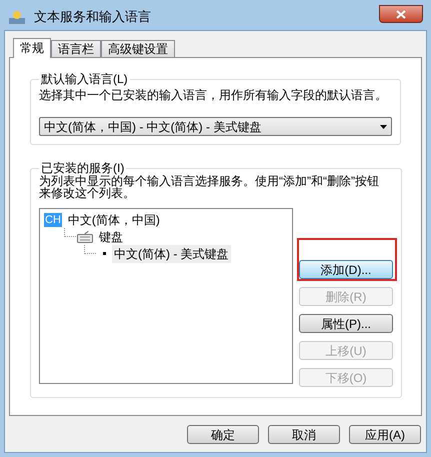 This screenshot has width=431, height=457. What do you see at coordinates (153, 127) in the screenshot?
I see `dropdown-value: 中文(简体，中国) - 中文(简体) - 美式键盘` at bounding box center [153, 127].